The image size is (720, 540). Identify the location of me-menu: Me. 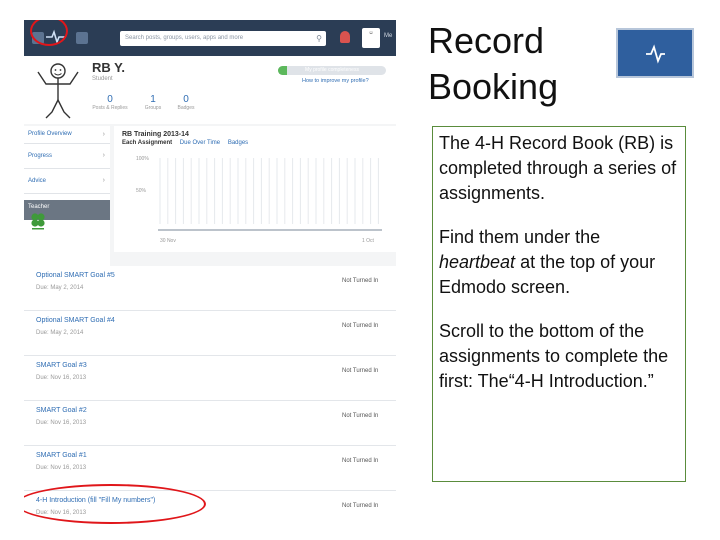
(388, 36).